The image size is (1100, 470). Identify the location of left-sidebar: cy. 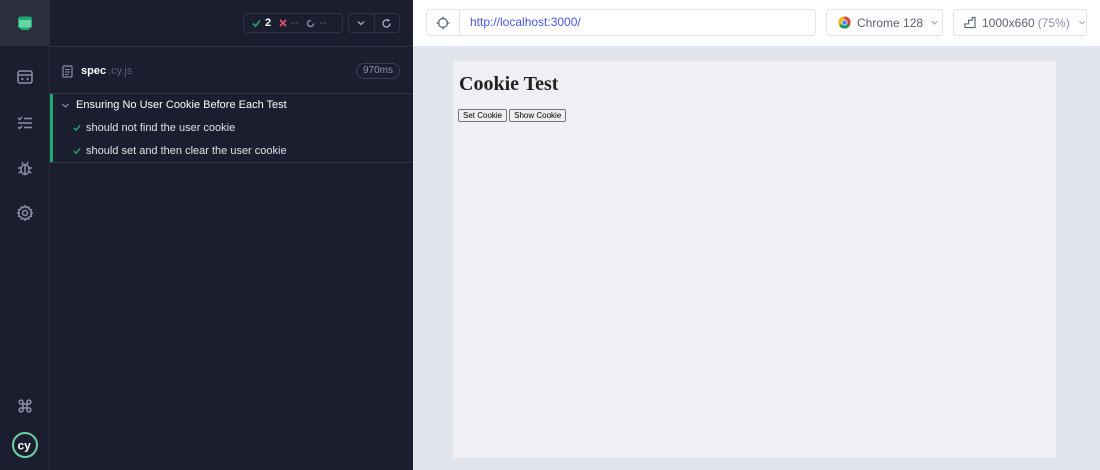
(25, 235).